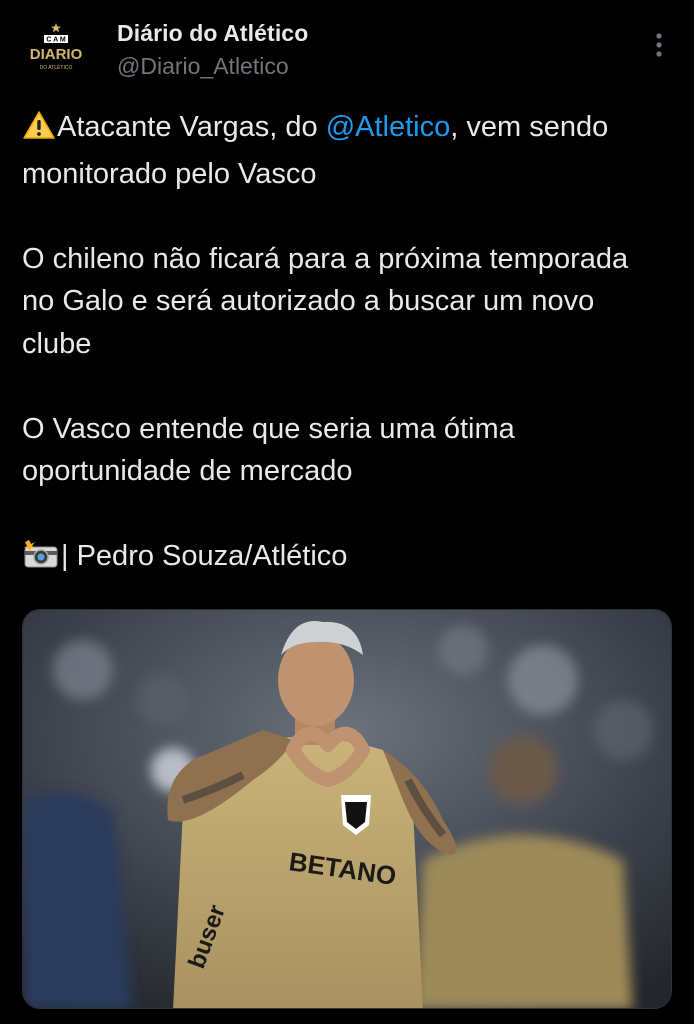 Image resolution: width=694 pixels, height=1024 pixels. Describe the element at coordinates (56, 54) in the screenshot. I see `svg-text: DIARIO` at that location.